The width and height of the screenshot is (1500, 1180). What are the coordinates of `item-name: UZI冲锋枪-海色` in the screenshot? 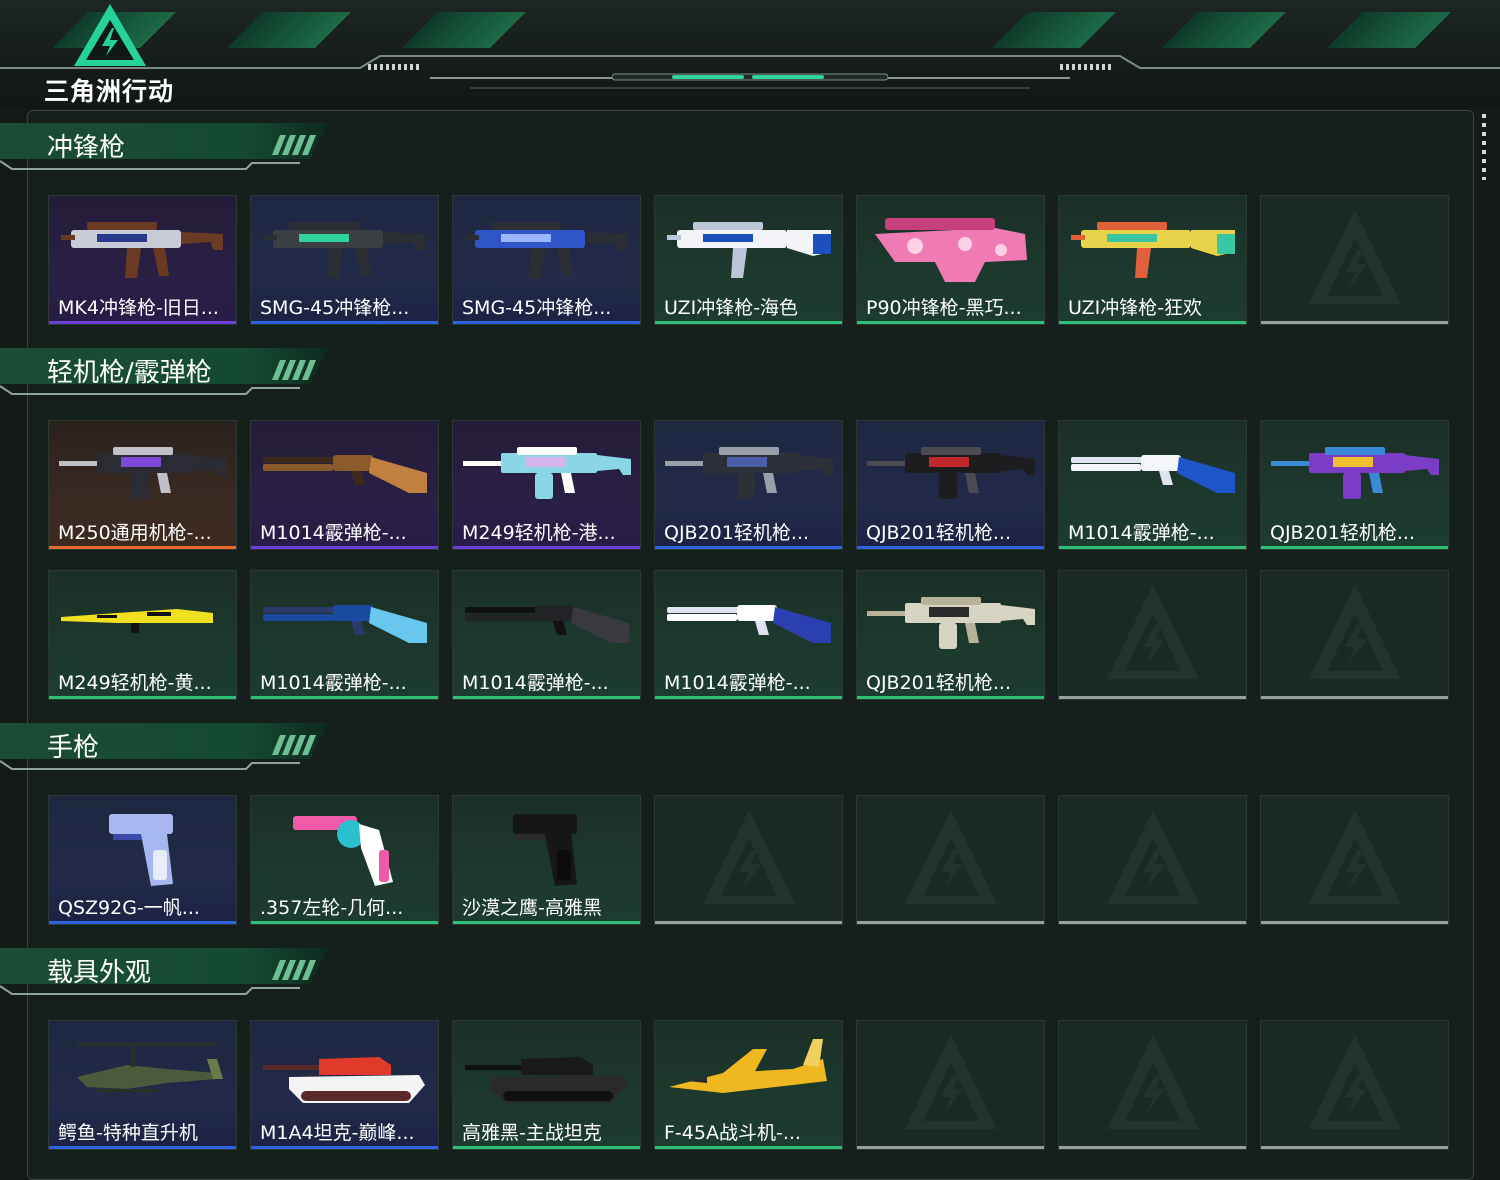 It's located at (731, 308).